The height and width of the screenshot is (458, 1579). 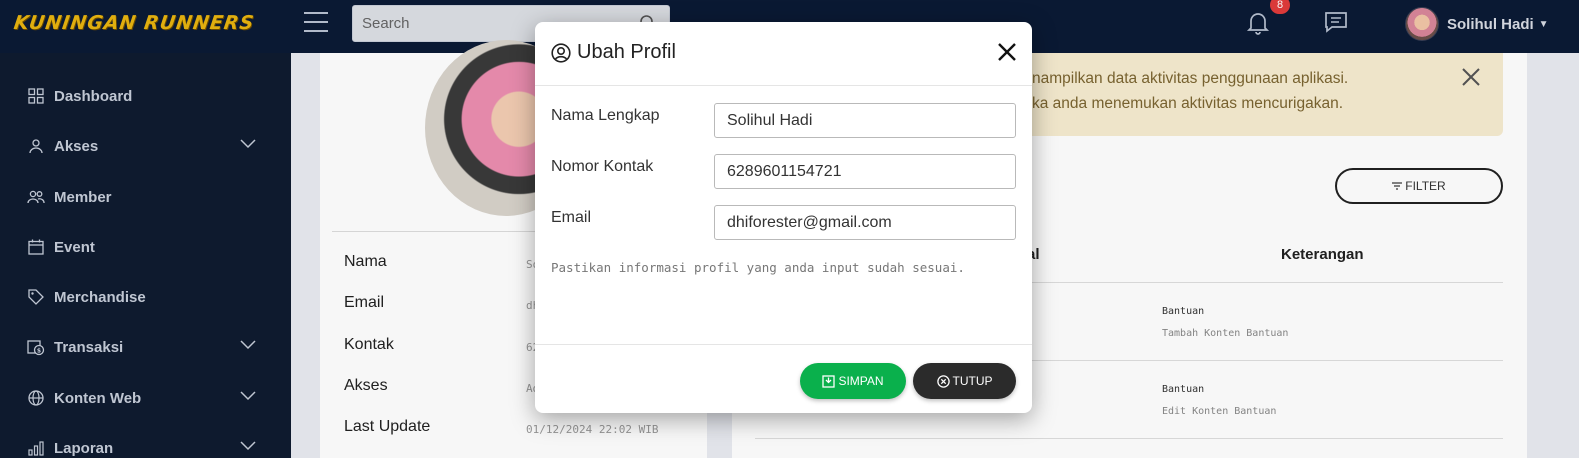 I want to click on close-button: TUTUP, so click(x=964, y=381).